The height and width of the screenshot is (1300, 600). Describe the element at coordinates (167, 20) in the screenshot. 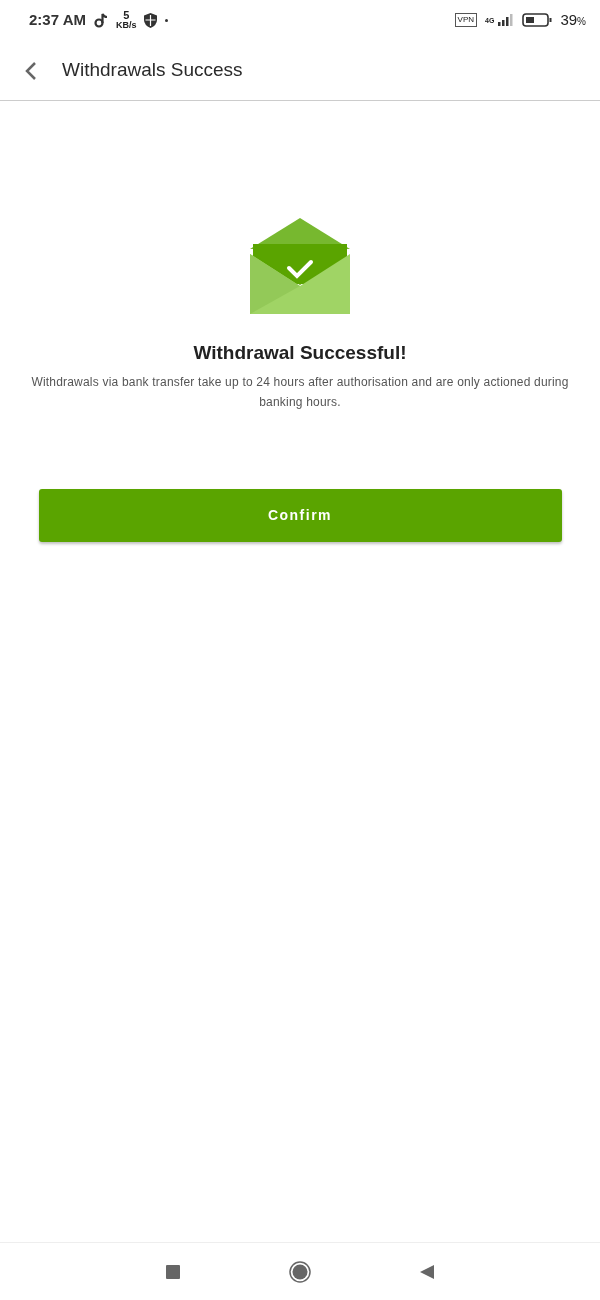

I see `dot-icon` at that location.